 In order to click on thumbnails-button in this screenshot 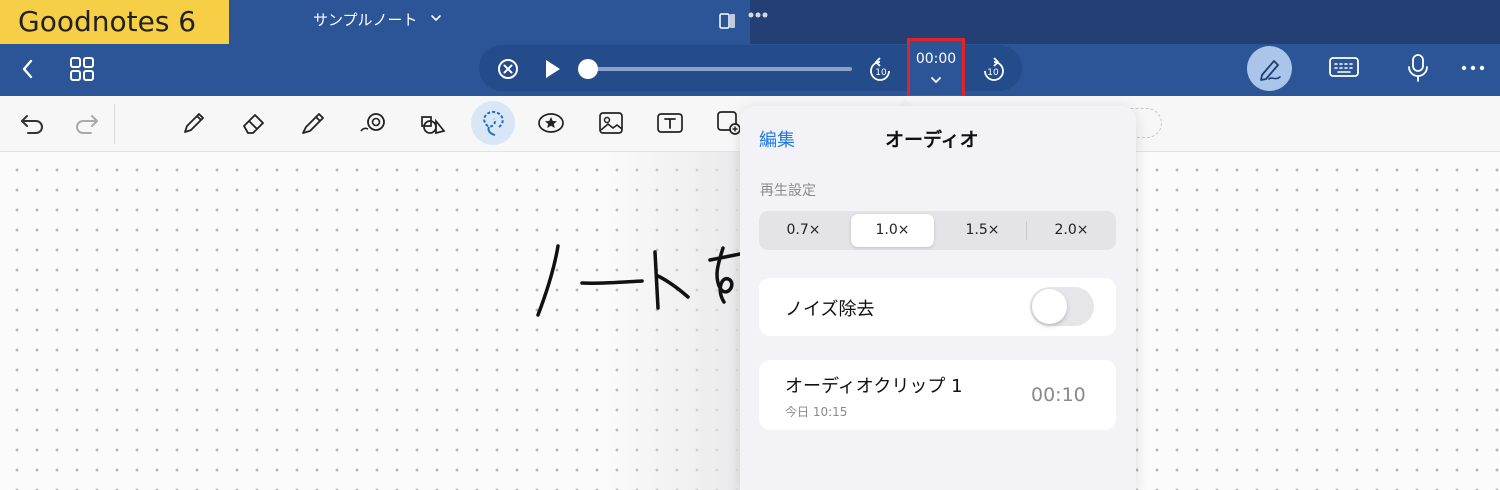, I will do `click(82, 69)`.